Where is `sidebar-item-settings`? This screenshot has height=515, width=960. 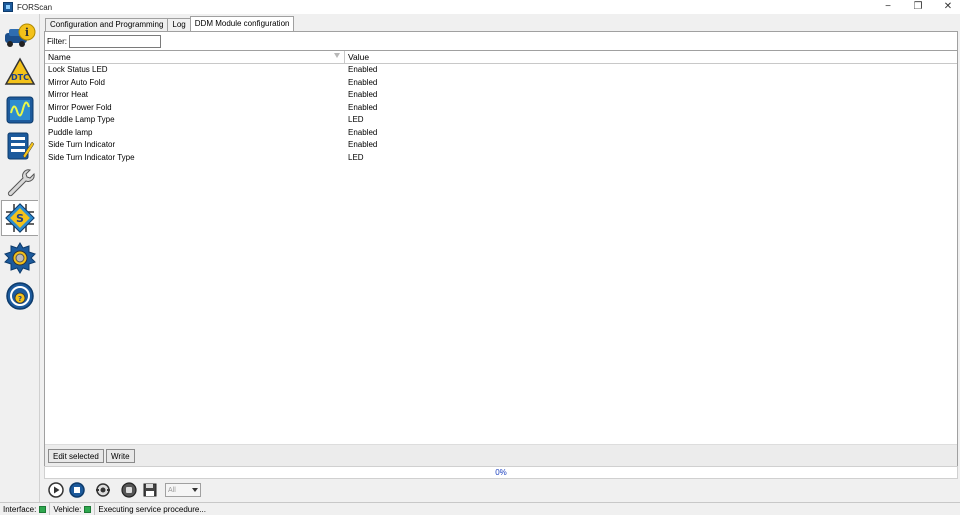 sidebar-item-settings is located at coordinates (19, 258).